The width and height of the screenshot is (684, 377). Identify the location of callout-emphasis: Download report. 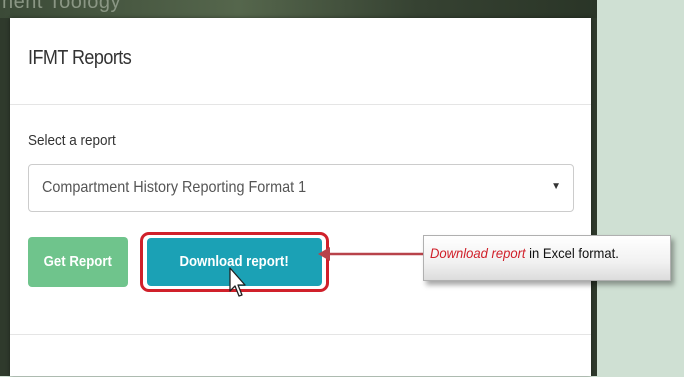
(478, 253).